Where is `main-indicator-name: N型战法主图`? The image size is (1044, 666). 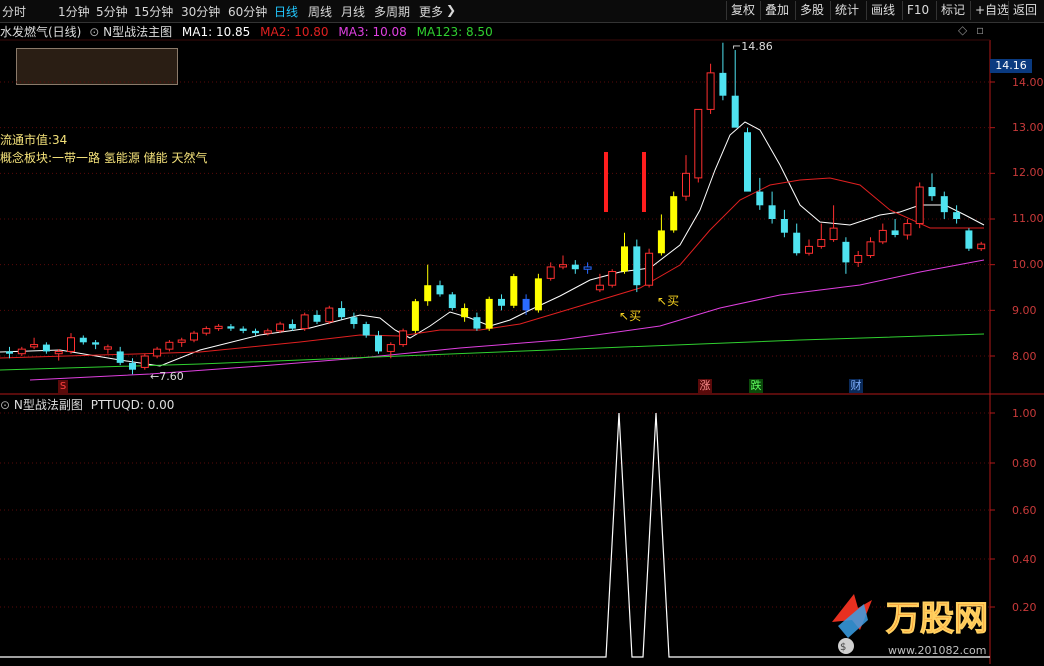
main-indicator-name: N型战法主图 is located at coordinates (137, 32).